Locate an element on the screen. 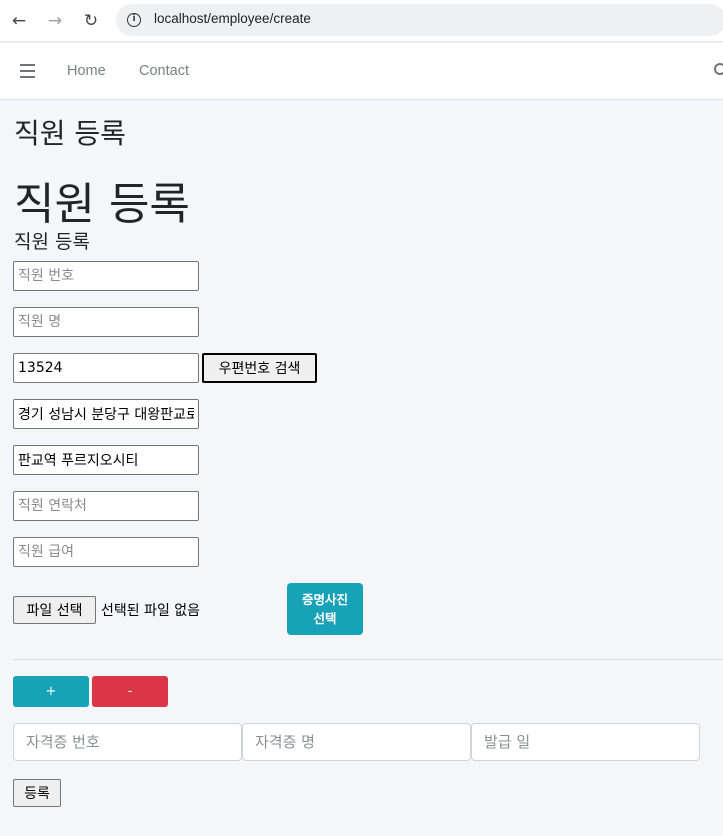 This screenshot has height=836, width=723. file-choose-button: 파일 선택 is located at coordinates (54, 610).